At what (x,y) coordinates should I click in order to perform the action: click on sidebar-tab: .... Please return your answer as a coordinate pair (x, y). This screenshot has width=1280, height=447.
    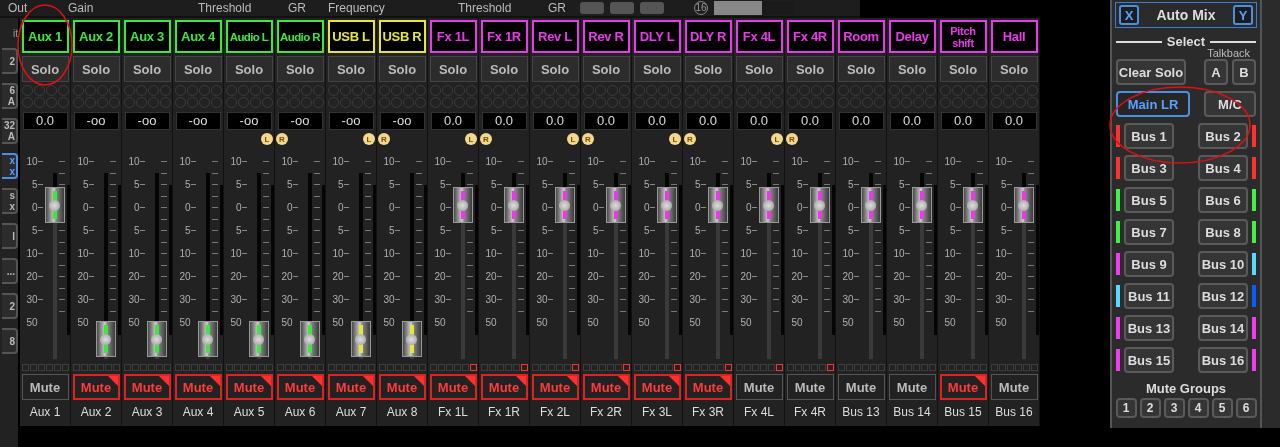
    Looking at the image, I should click on (10, 271).